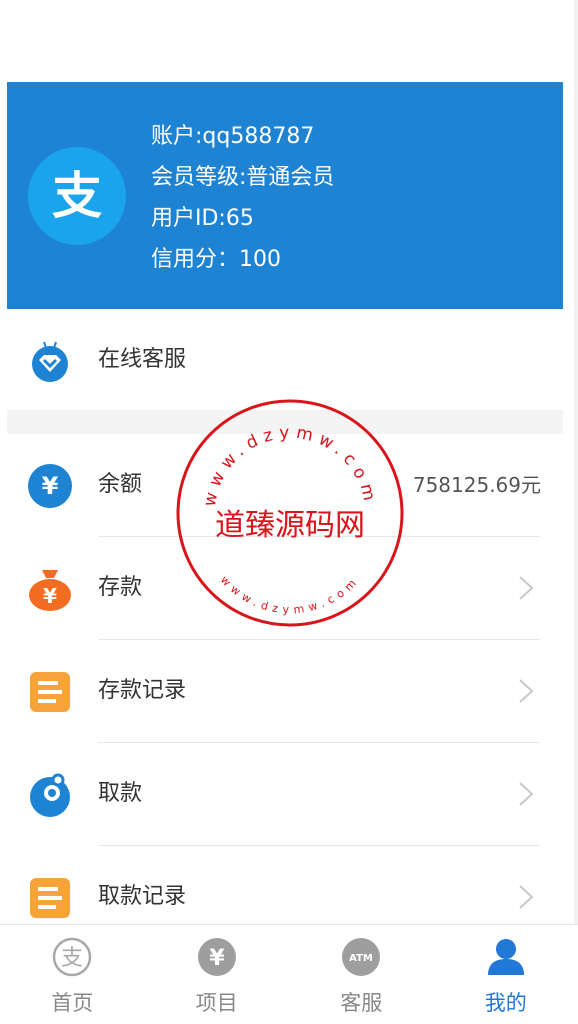  I want to click on bottom-tab-bar: 支 首页 ¥ 项目 ATM 客服 我的, so click(289, 974).